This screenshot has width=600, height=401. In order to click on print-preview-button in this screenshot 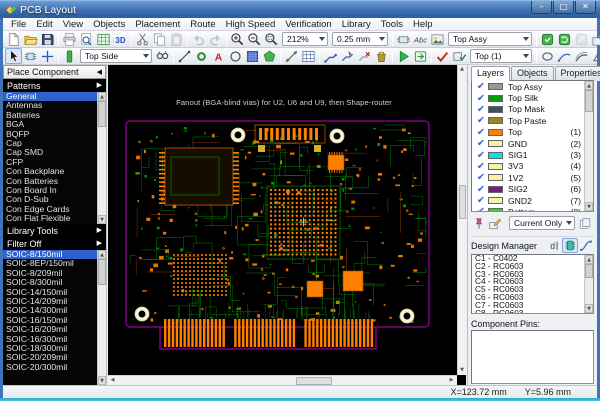, I will do `click(86, 39)`.